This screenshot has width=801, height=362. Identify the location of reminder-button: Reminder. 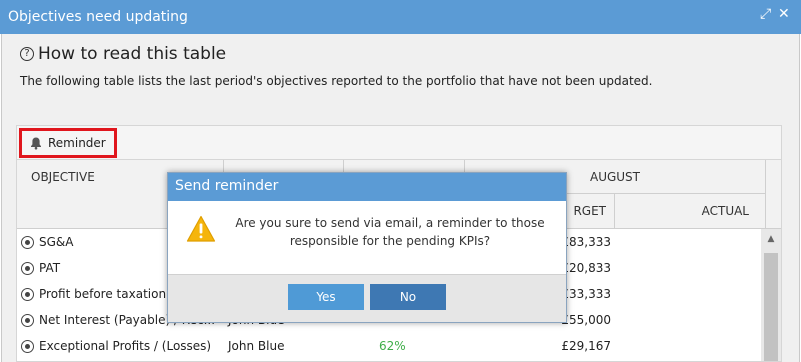
(68, 143).